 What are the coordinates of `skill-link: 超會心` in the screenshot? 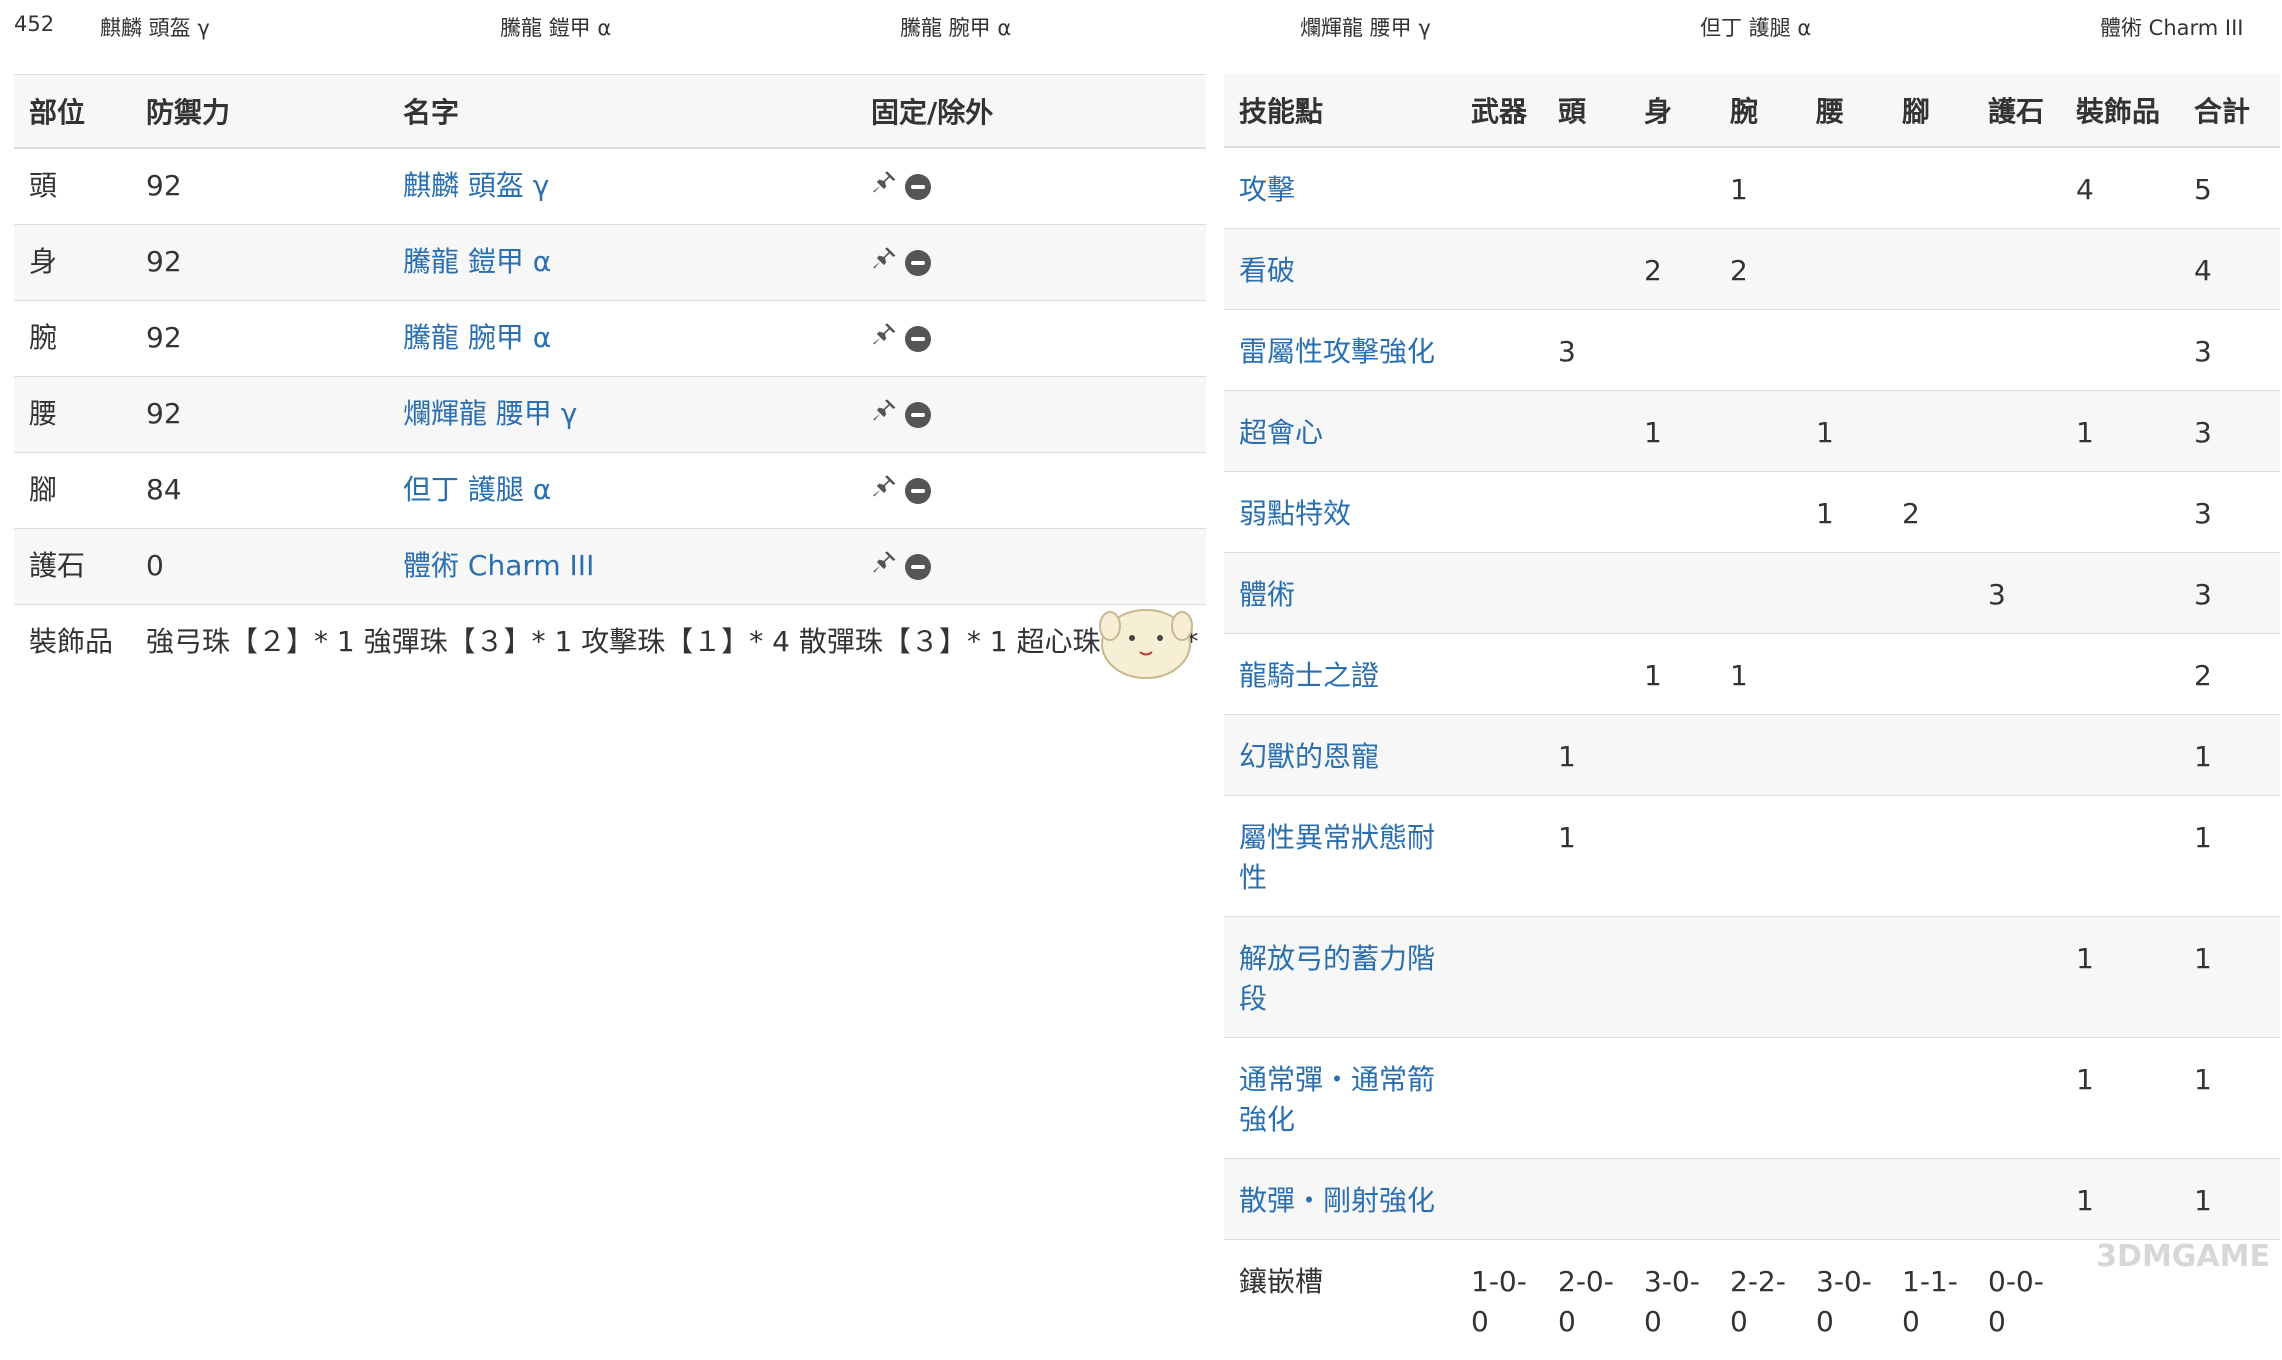 It's located at (1281, 432).